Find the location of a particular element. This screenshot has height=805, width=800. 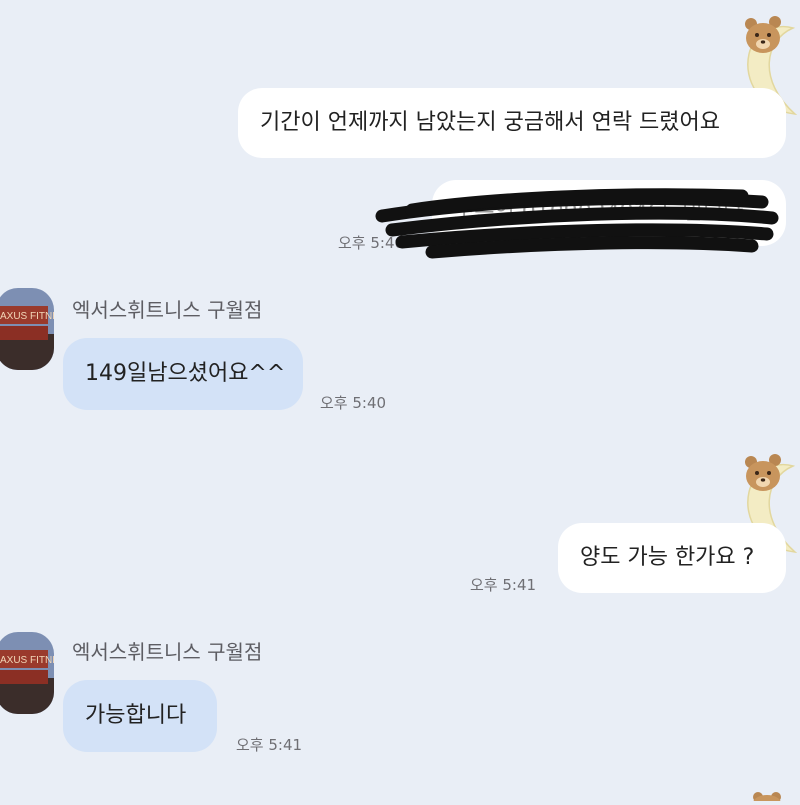

message-time: 오후 5:40 is located at coordinates (353, 403).